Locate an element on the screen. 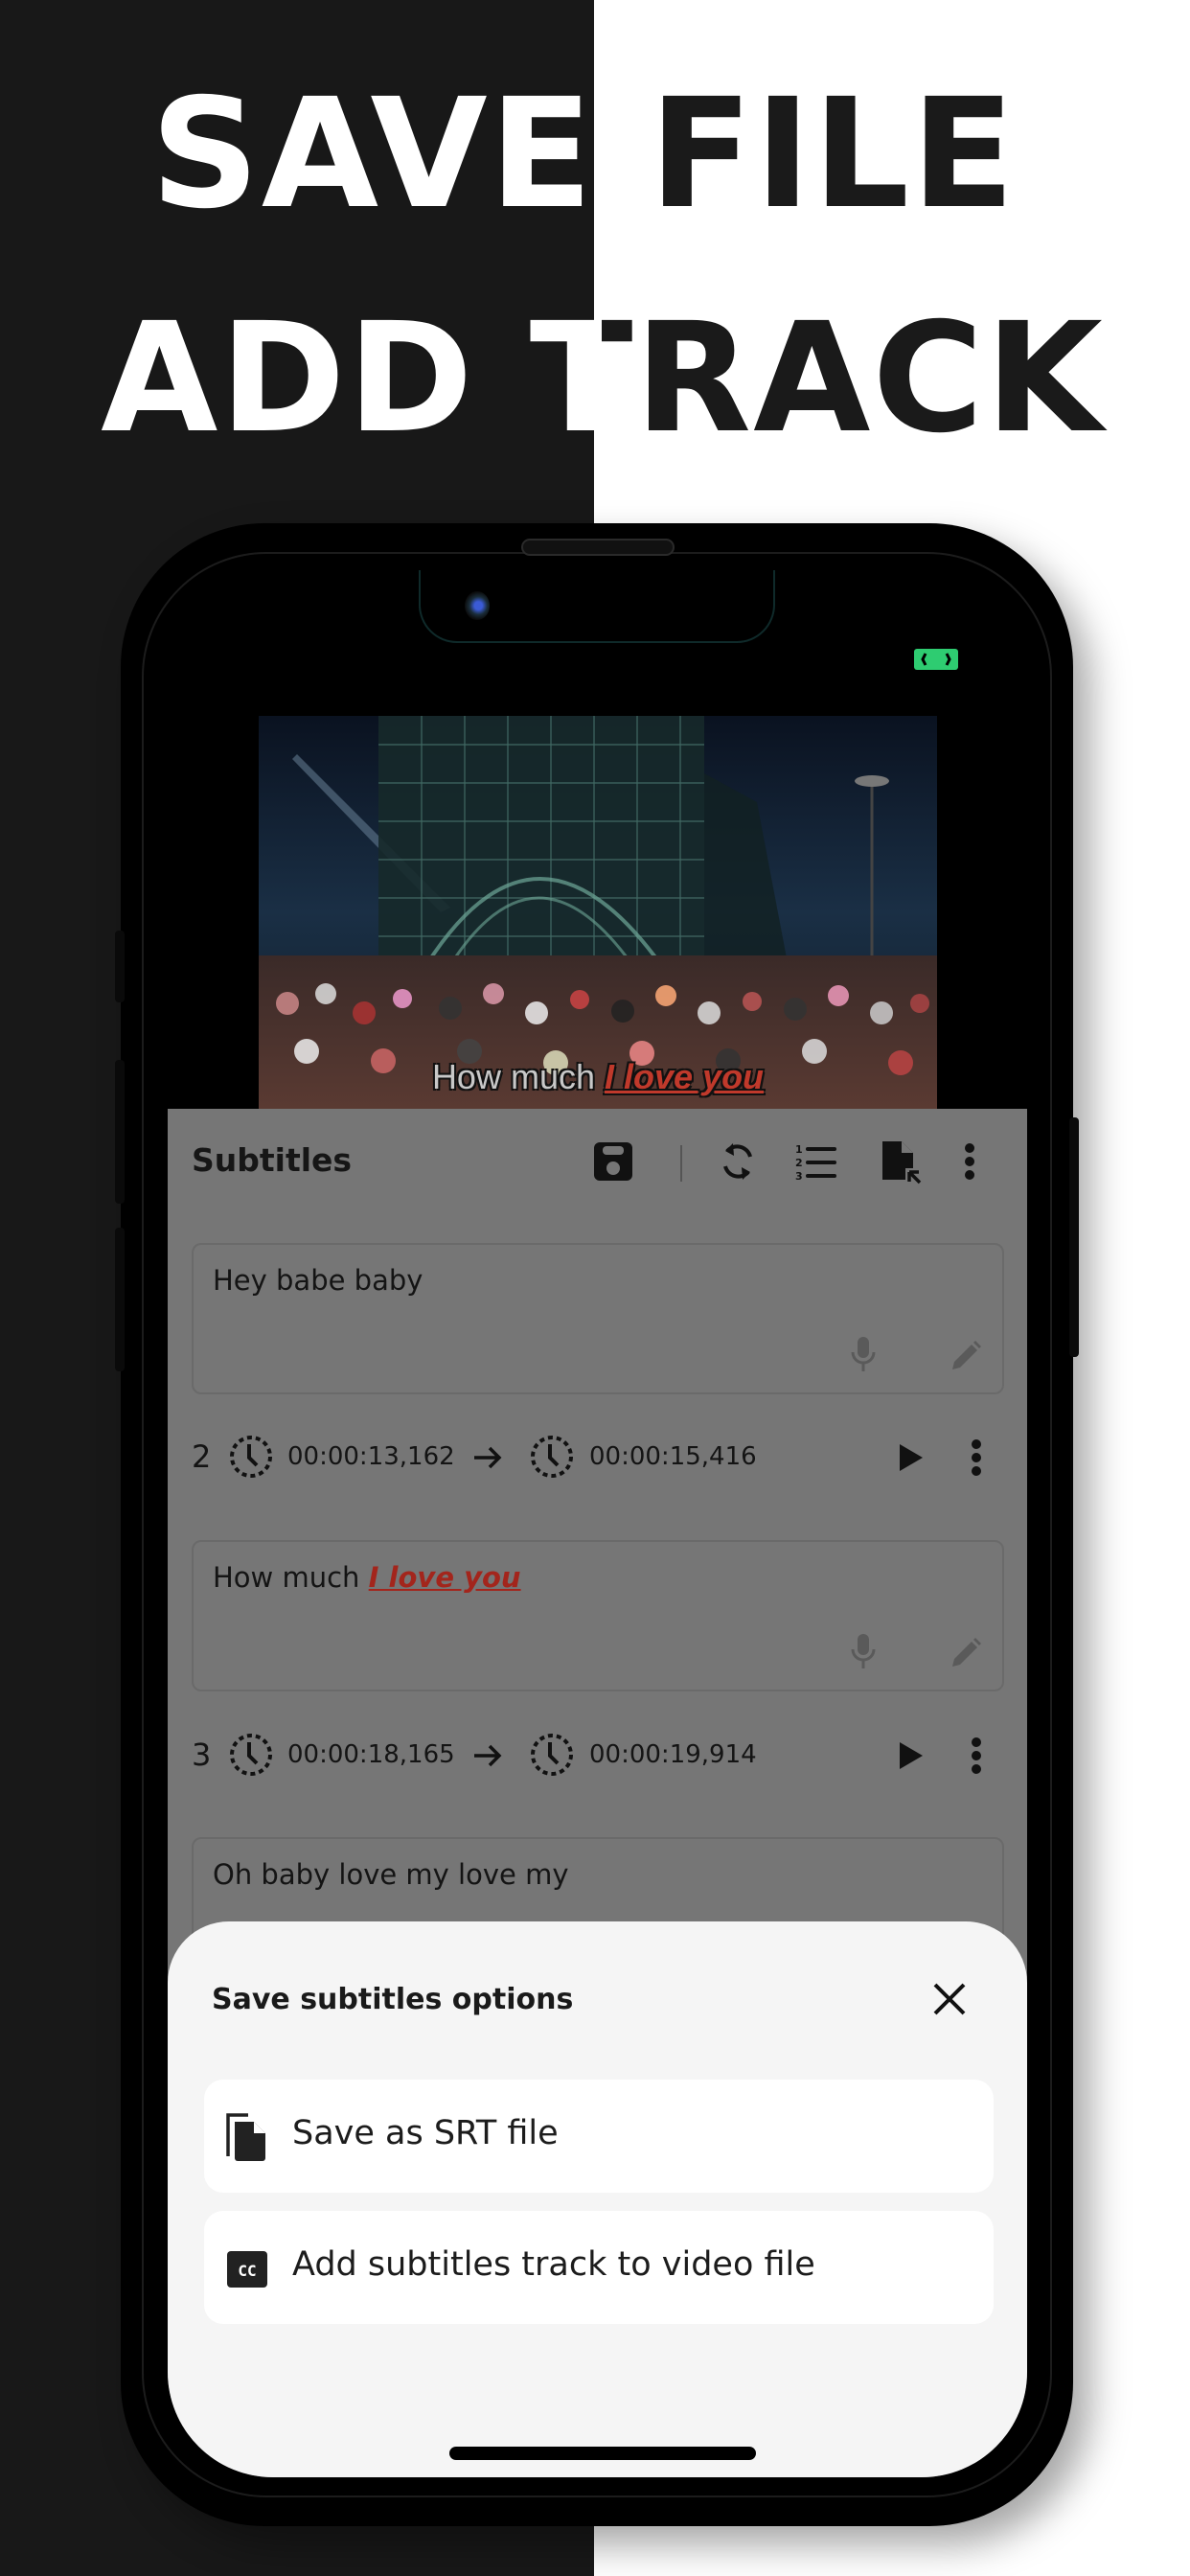 Image resolution: width=1190 pixels, height=2576 pixels. video-caption-highlight: I love you is located at coordinates (685, 1076).